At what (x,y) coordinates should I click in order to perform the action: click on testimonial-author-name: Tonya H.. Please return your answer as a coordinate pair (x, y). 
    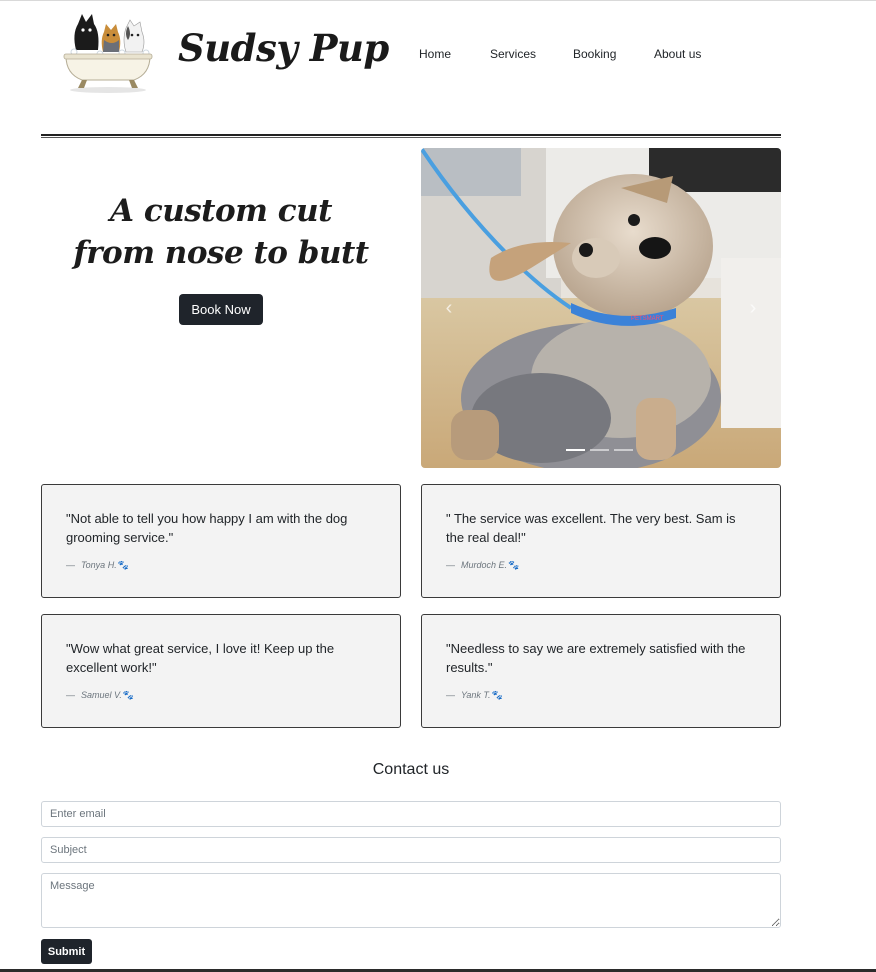
    Looking at the image, I should click on (99, 565).